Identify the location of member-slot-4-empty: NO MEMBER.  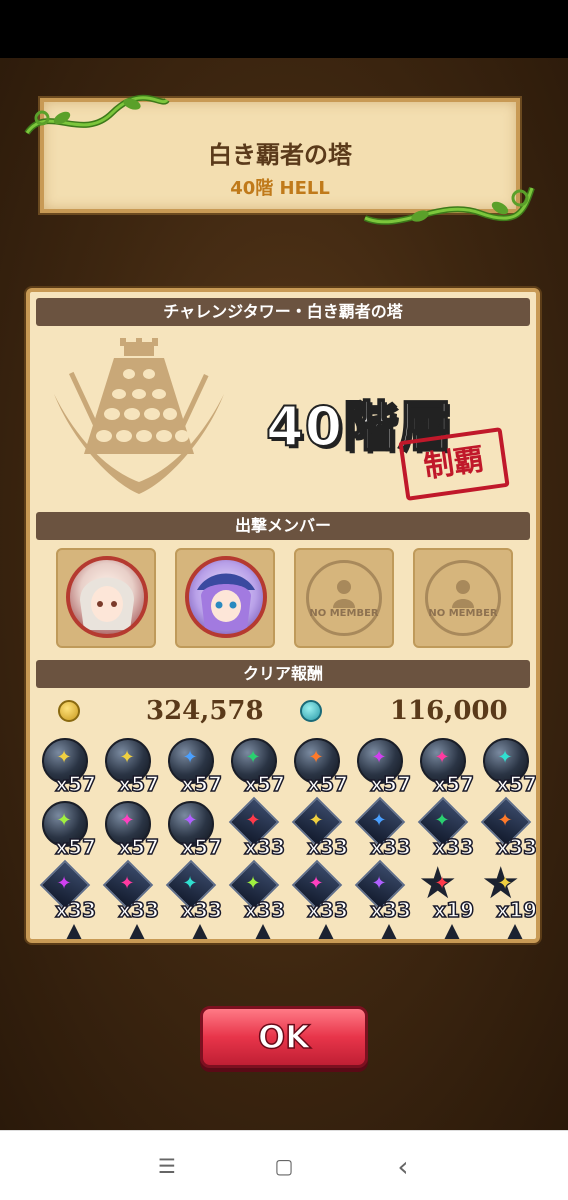
(463, 598).